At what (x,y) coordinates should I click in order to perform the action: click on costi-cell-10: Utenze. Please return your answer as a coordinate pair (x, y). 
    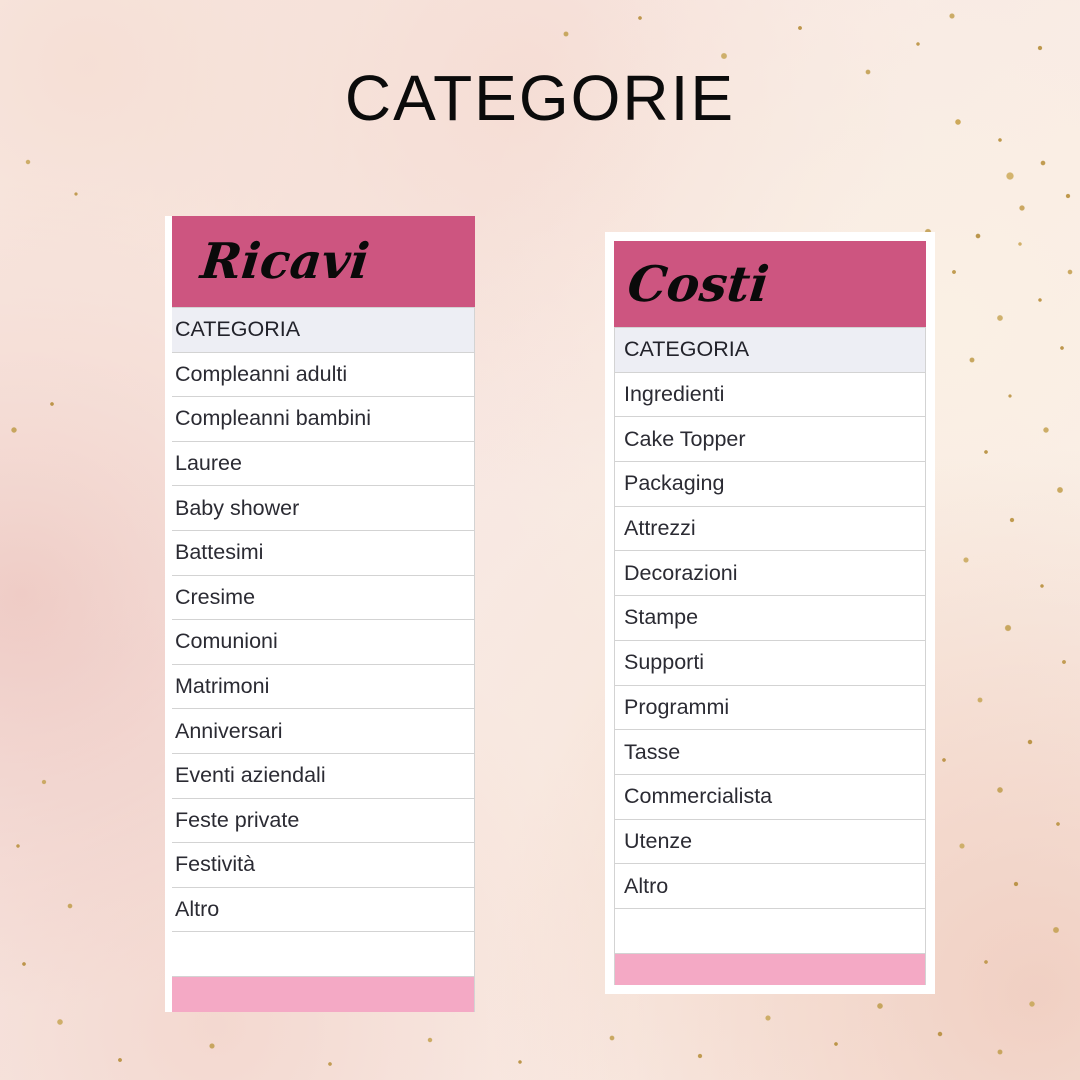
    Looking at the image, I should click on (770, 841).